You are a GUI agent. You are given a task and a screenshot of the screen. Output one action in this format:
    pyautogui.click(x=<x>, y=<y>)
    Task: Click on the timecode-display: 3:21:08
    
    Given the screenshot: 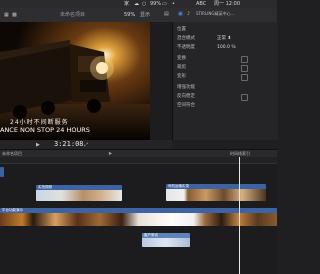 What is the action you would take?
    pyautogui.click(x=69, y=144)
    